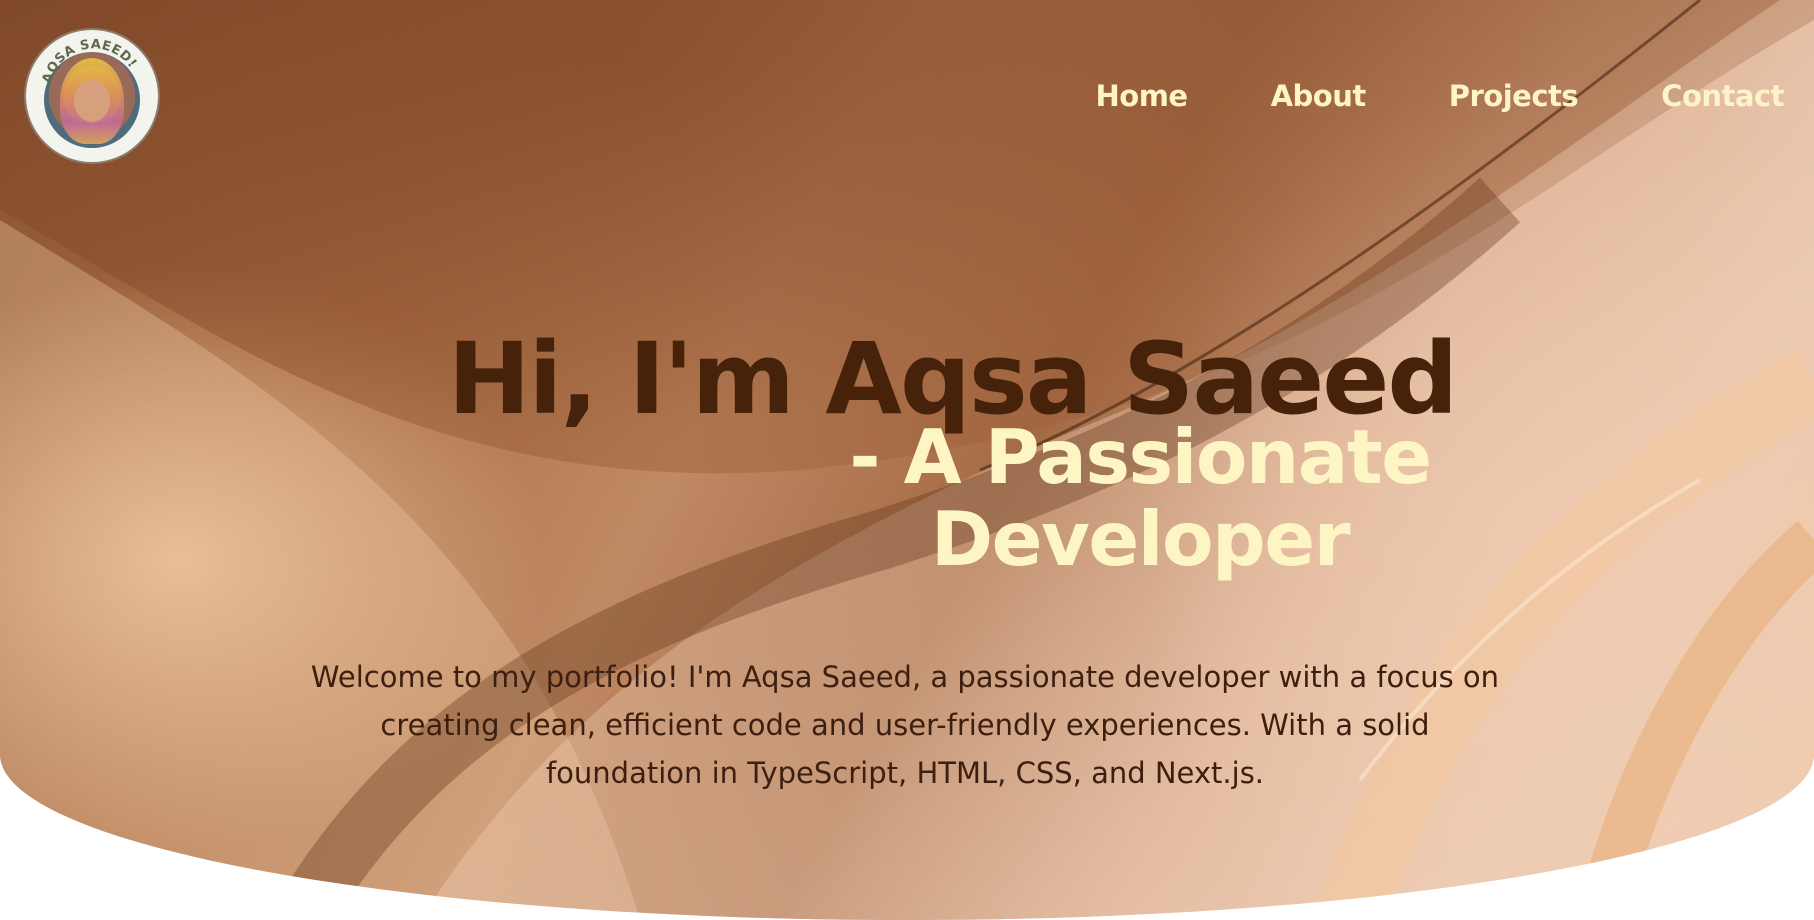 The width and height of the screenshot is (1814, 920). What do you see at coordinates (1319, 96) in the screenshot?
I see `nav-link-about: About` at bounding box center [1319, 96].